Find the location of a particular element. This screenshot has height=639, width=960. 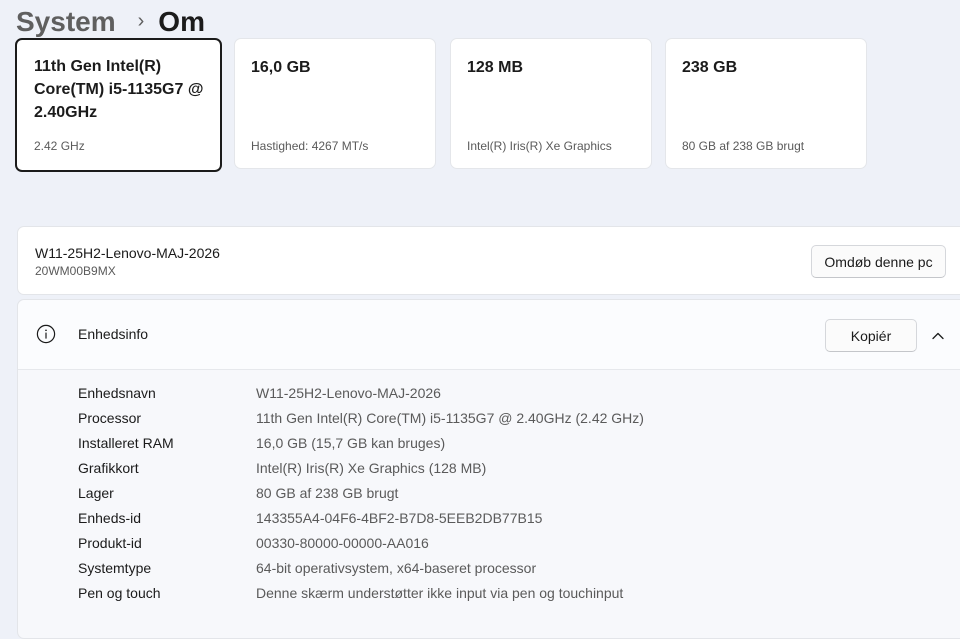

info-row-label: Pen og touch is located at coordinates (119, 593).